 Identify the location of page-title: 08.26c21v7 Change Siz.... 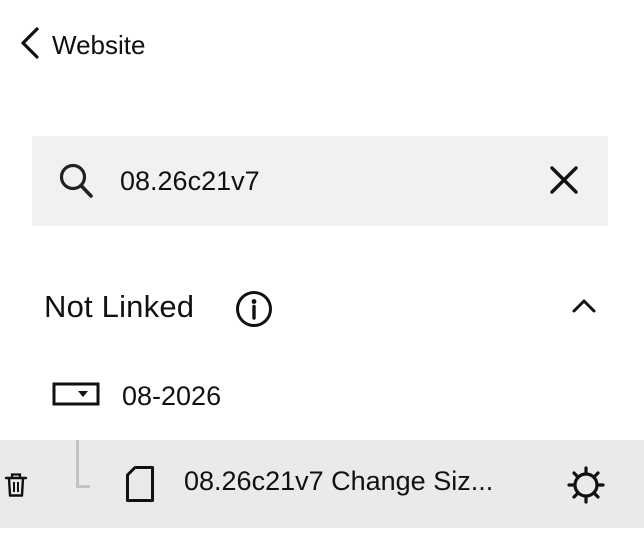
(339, 481).